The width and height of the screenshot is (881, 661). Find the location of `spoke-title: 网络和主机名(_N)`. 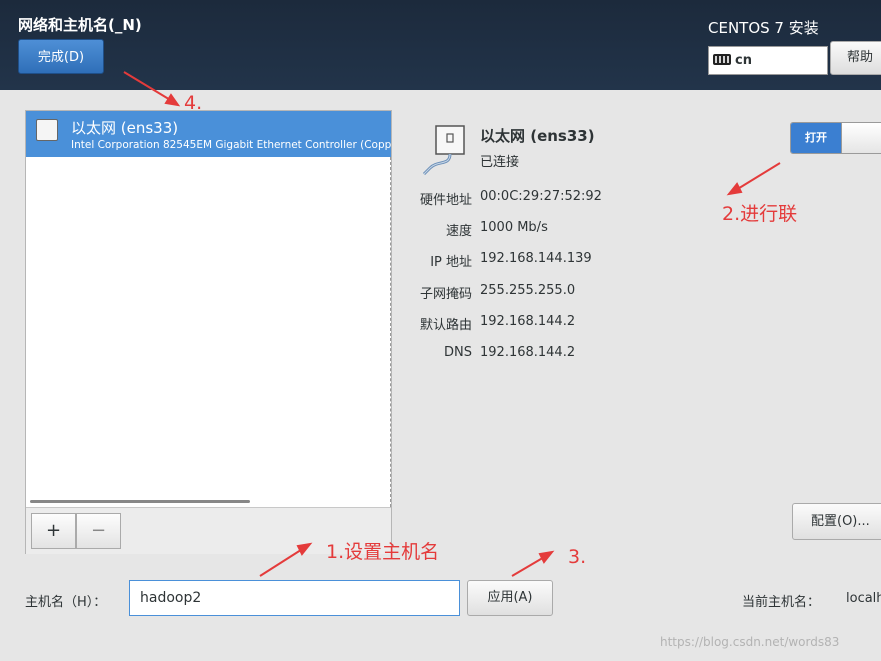

spoke-title: 网络和主机名(_N) is located at coordinates (80, 25).